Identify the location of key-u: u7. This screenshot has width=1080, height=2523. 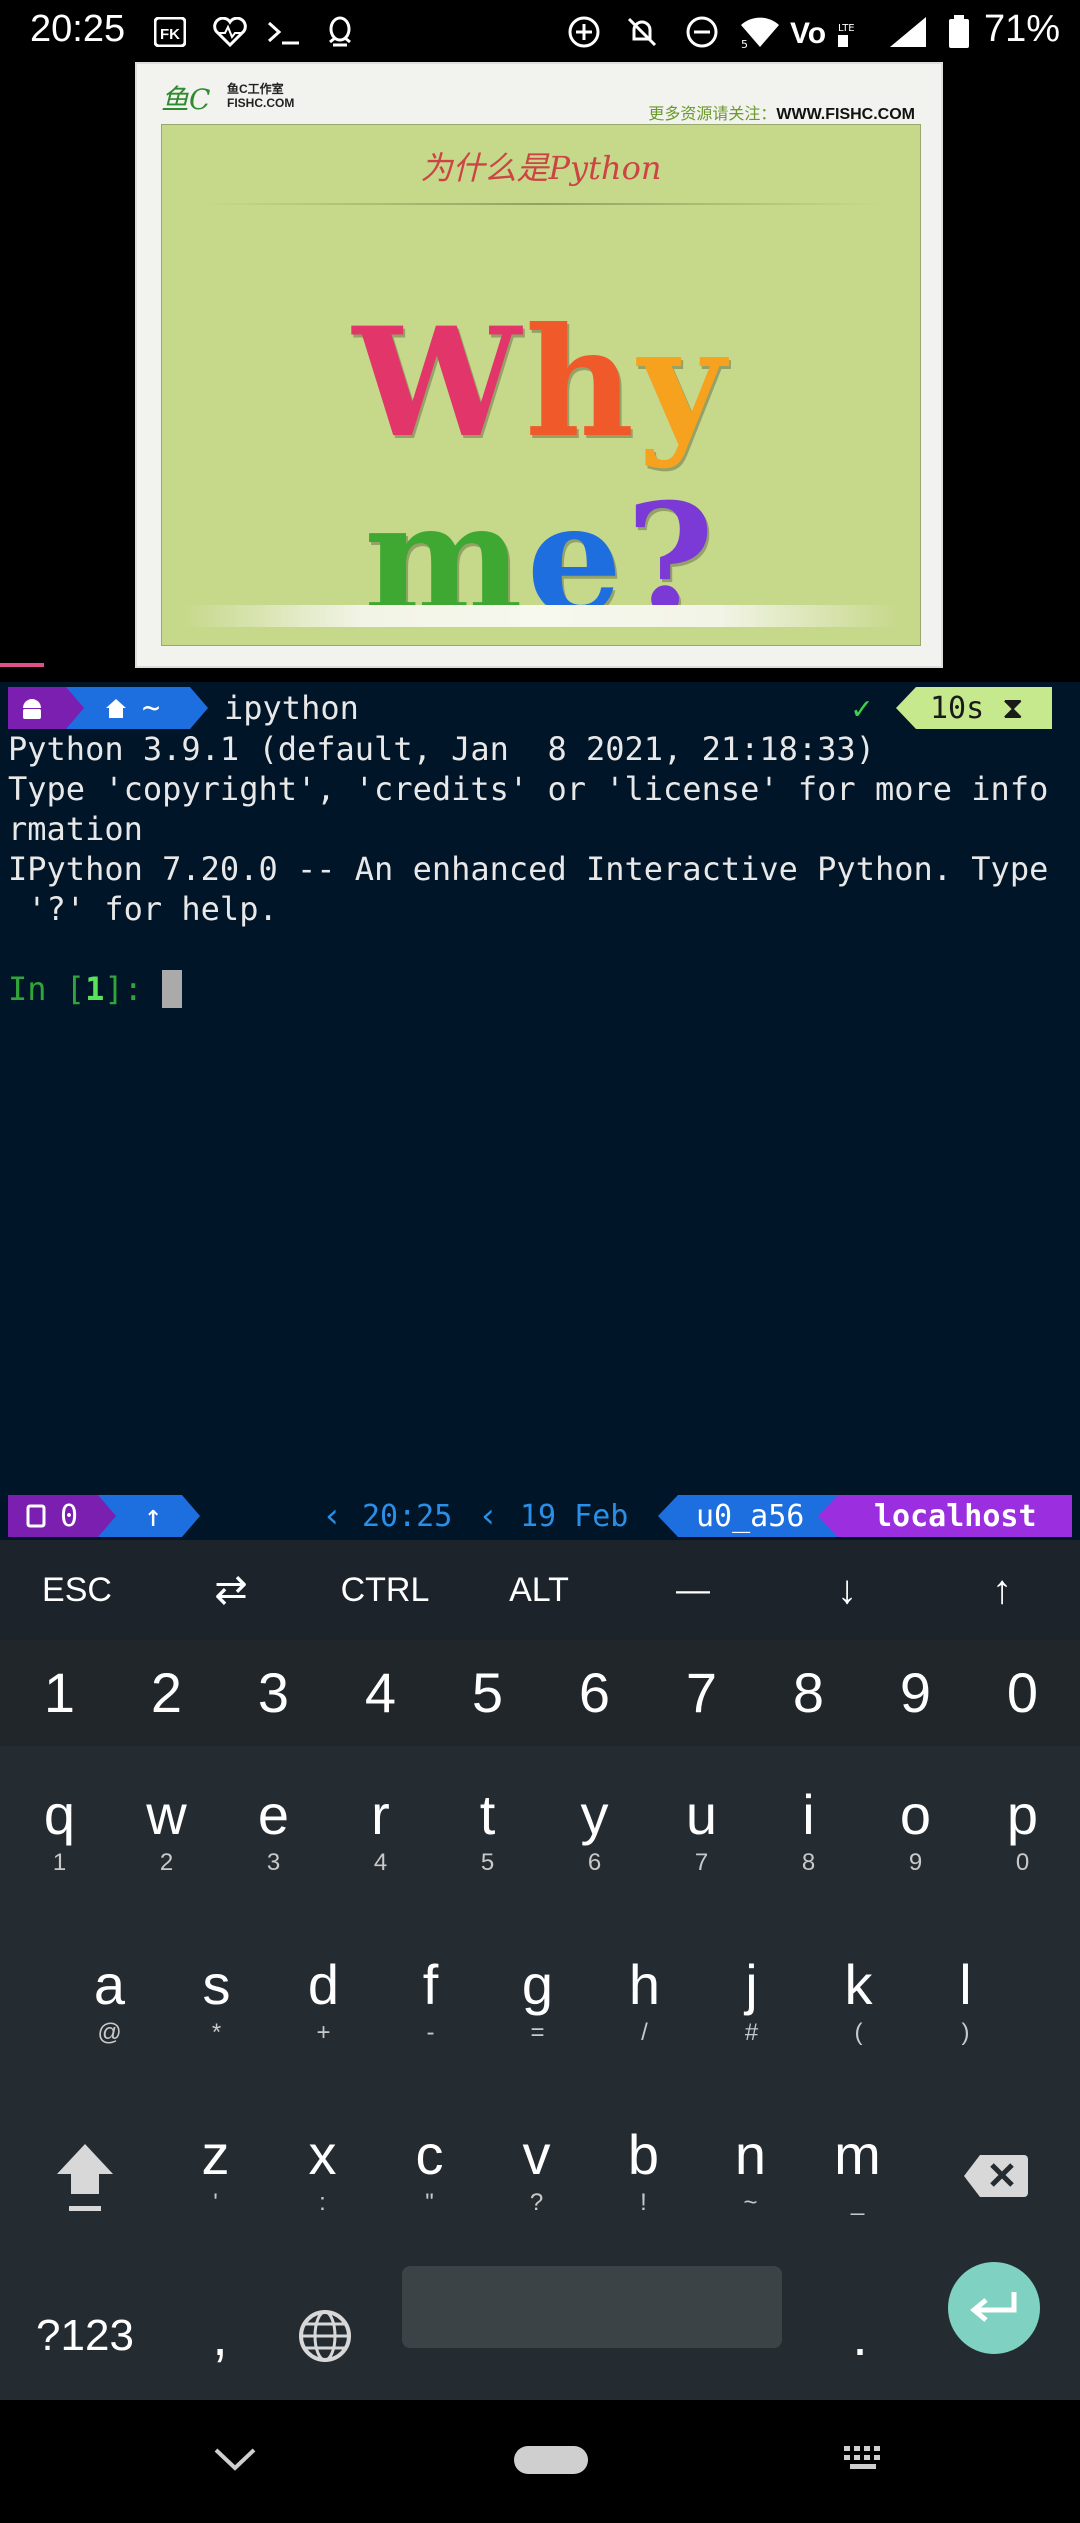
(701, 1831).